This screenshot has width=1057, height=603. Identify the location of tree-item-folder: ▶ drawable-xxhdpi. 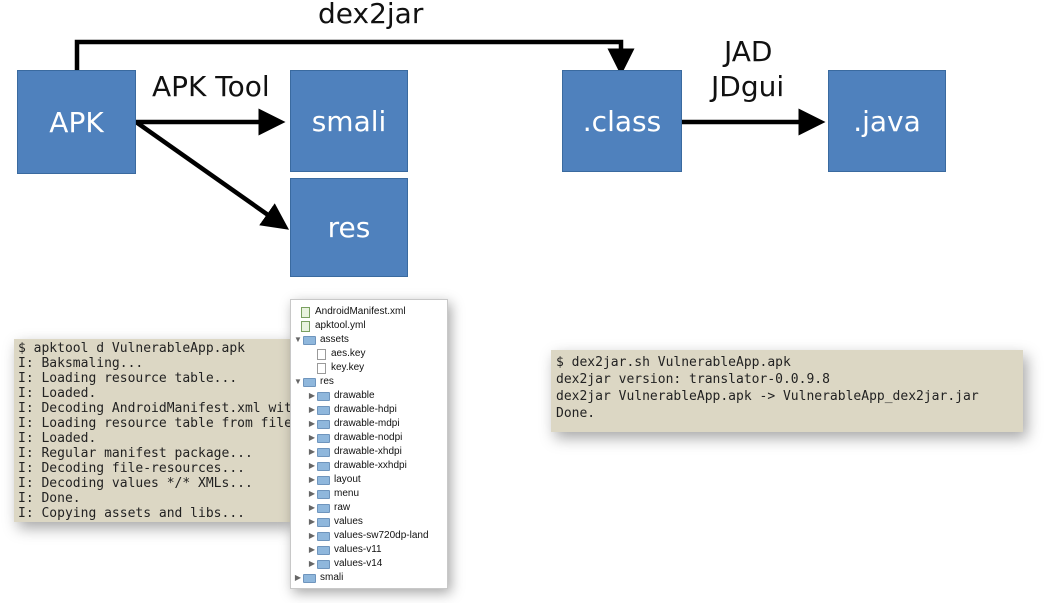
(369, 466).